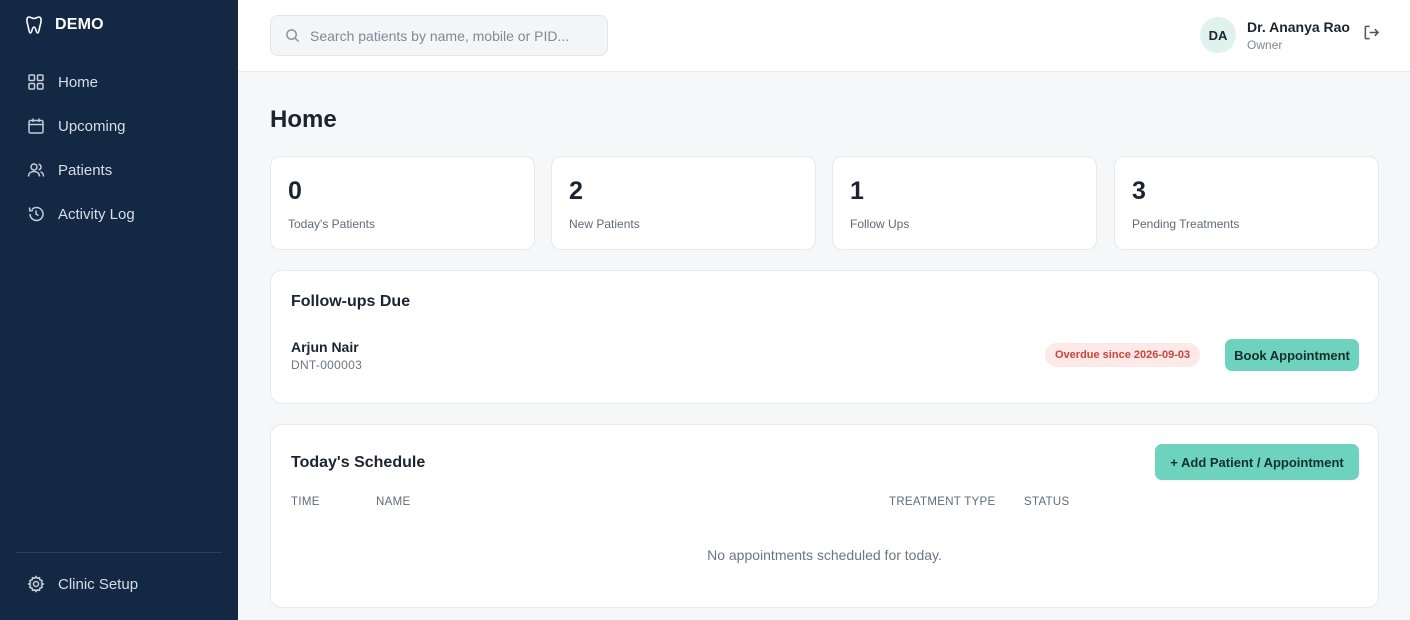 This screenshot has width=1410, height=620. Describe the element at coordinates (92, 126) in the screenshot. I see `sidebar-item-label: Upcoming` at that location.